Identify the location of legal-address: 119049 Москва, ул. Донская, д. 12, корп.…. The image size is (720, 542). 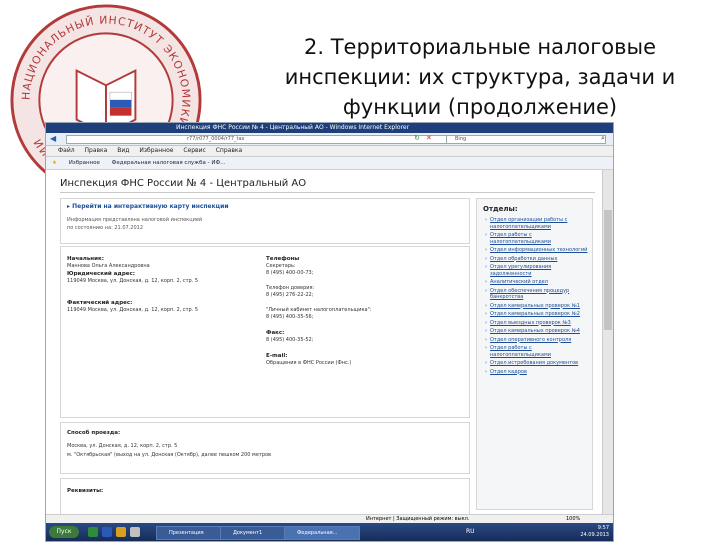
(133, 281).